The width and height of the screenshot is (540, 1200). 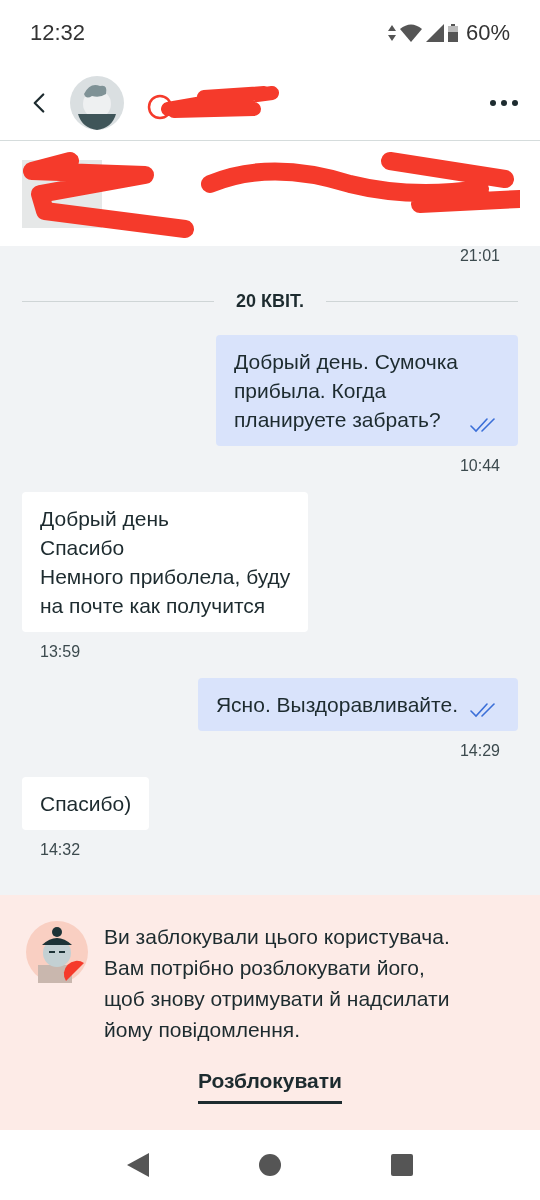 I want to click on date-divider: 20 КВІТ., so click(x=270, y=301).